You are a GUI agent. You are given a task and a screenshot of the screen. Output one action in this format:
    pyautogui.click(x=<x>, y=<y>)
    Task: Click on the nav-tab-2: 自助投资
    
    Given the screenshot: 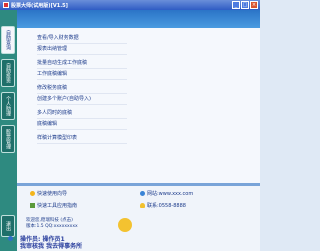 What is the action you would take?
    pyautogui.click(x=8, y=73)
    